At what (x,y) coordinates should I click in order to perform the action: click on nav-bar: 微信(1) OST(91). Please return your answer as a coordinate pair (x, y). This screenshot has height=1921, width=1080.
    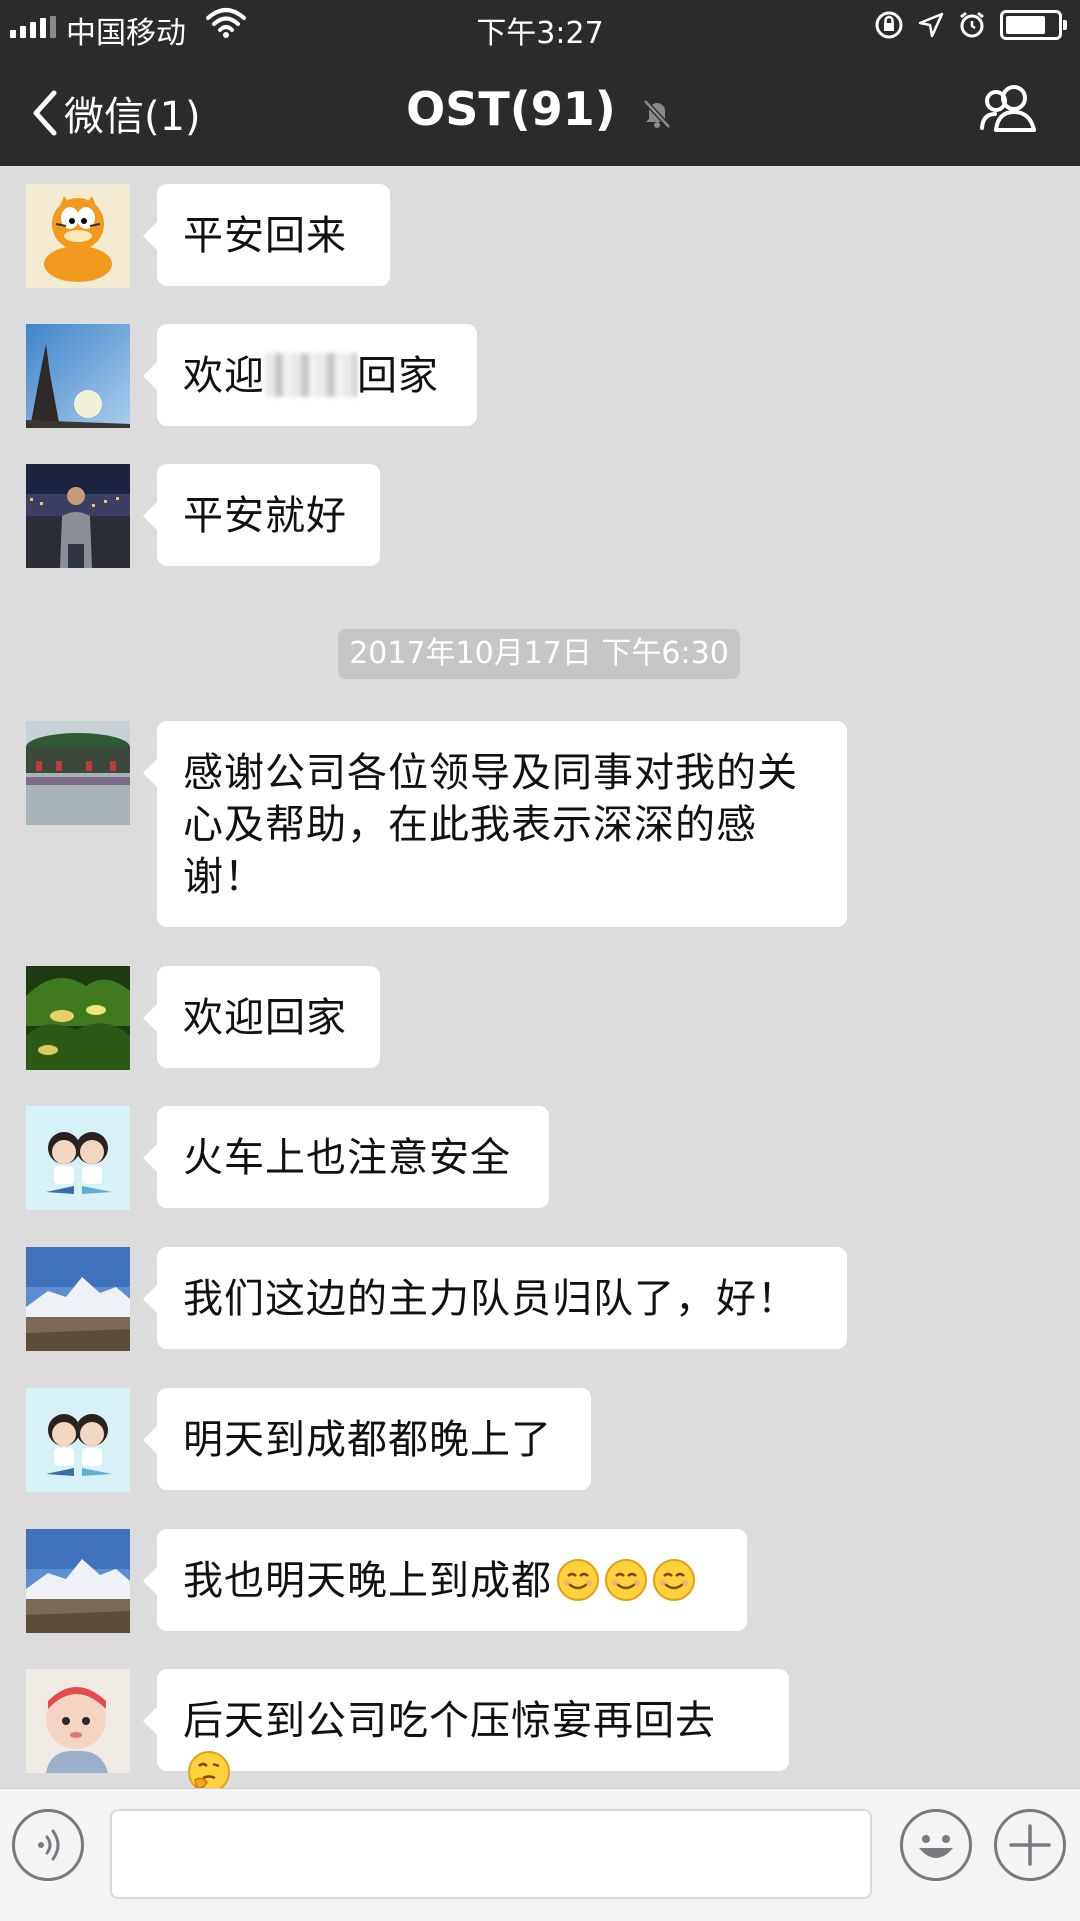
    Looking at the image, I should click on (540, 110).